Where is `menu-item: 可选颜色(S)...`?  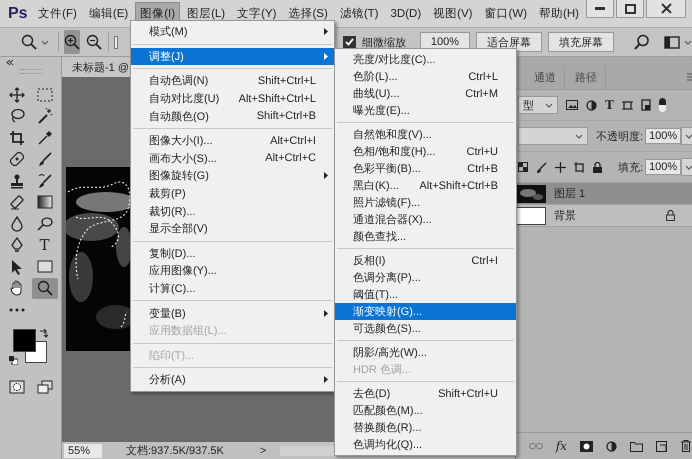 menu-item: 可选颜色(S)... is located at coordinates (425, 328).